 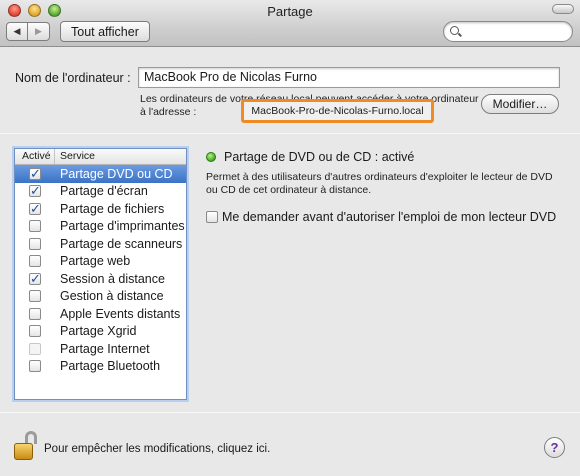 What do you see at coordinates (121, 243) in the screenshot?
I see `service-label: Partage de scanneurs` at bounding box center [121, 243].